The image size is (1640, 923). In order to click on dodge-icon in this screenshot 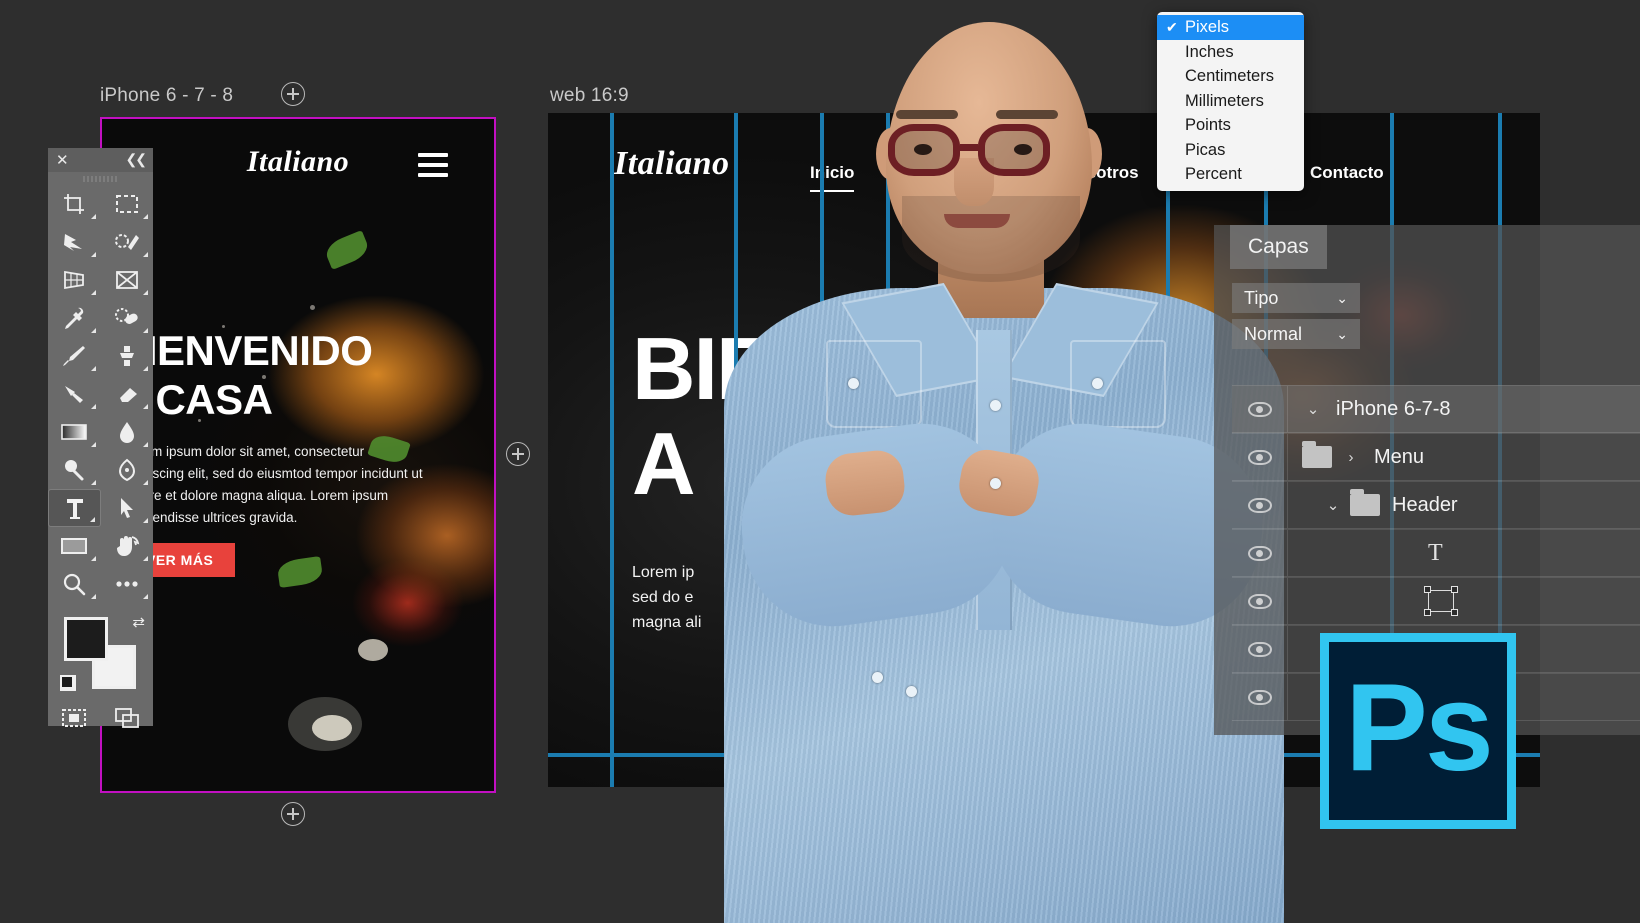, I will do `click(74, 470)`.